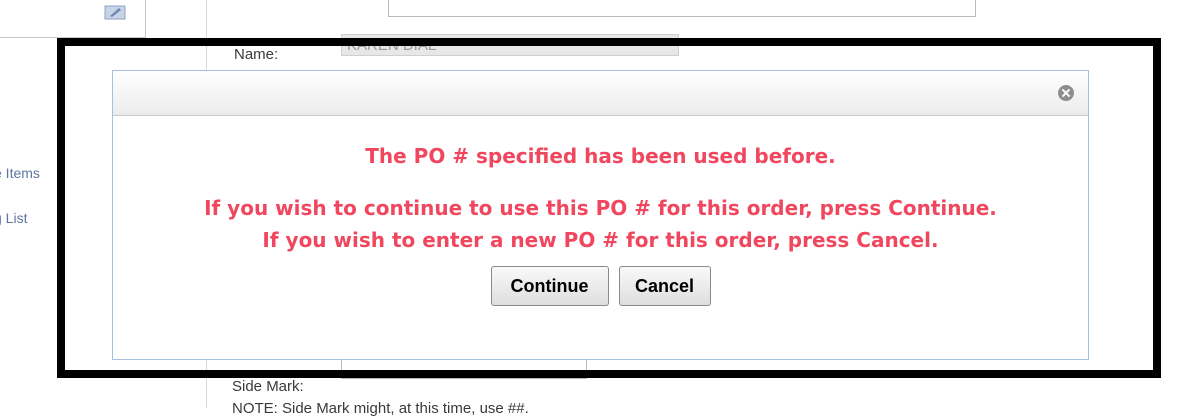 The height and width of the screenshot is (417, 1195). I want to click on close-icon, so click(1066, 93).